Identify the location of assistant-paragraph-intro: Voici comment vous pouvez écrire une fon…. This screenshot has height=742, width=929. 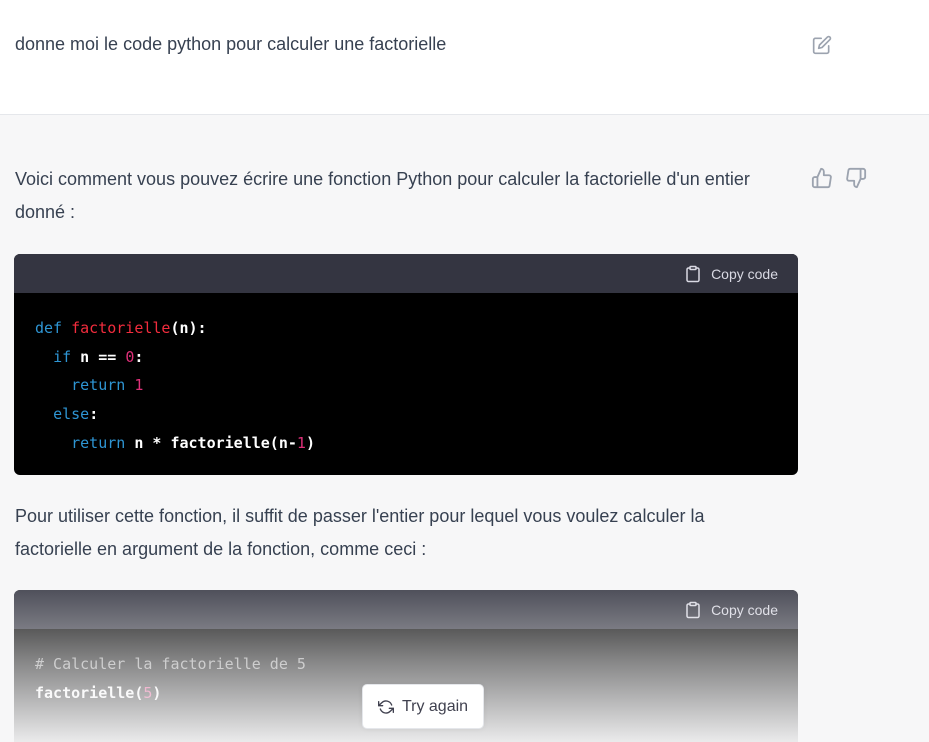
(382, 195).